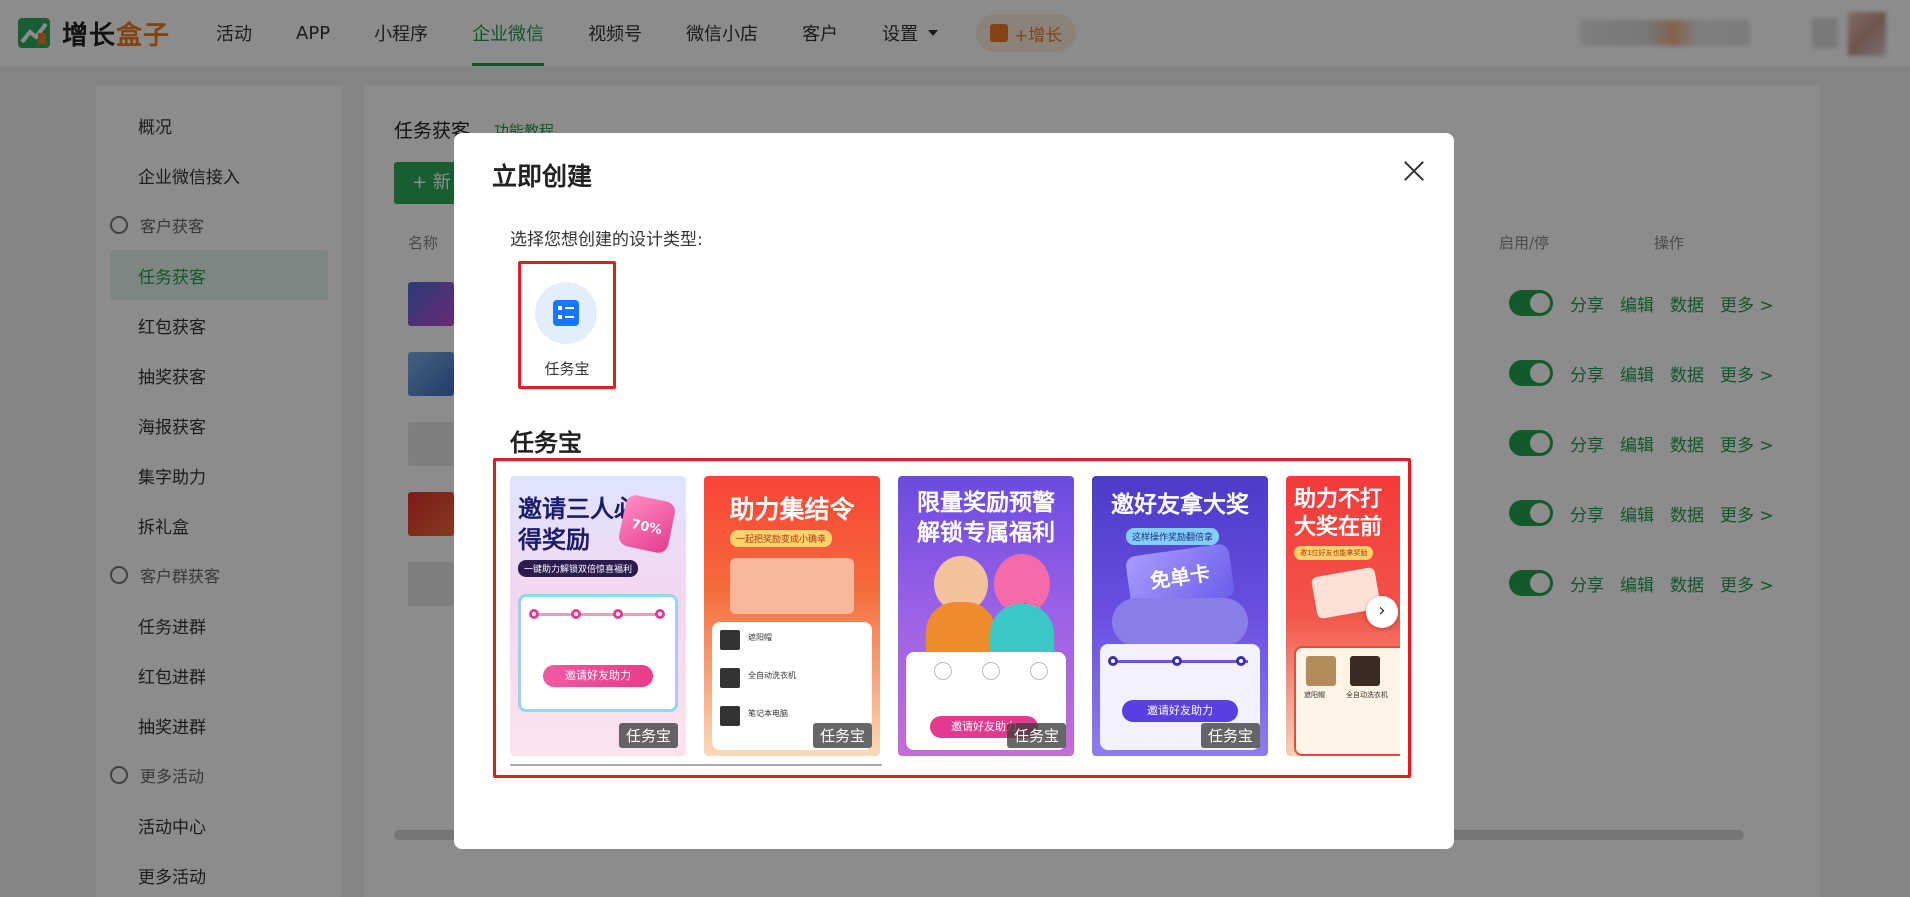 This screenshot has height=897, width=1910. I want to click on task-list-icon, so click(566, 313).